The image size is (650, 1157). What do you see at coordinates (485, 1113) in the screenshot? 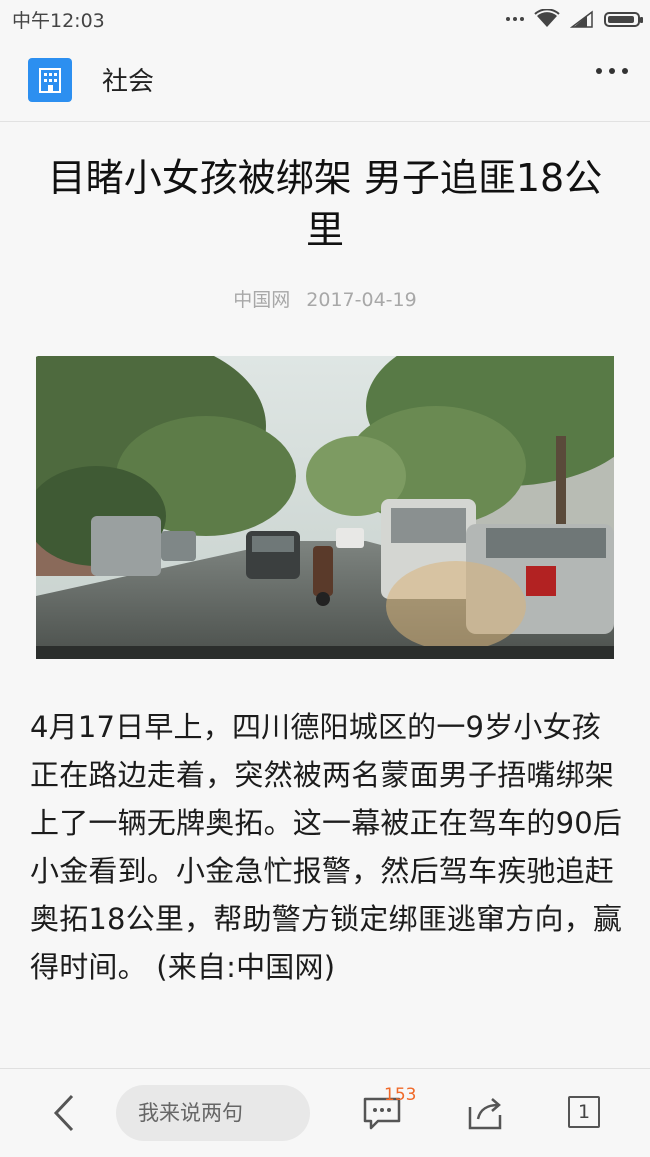
I see `share-icon` at bounding box center [485, 1113].